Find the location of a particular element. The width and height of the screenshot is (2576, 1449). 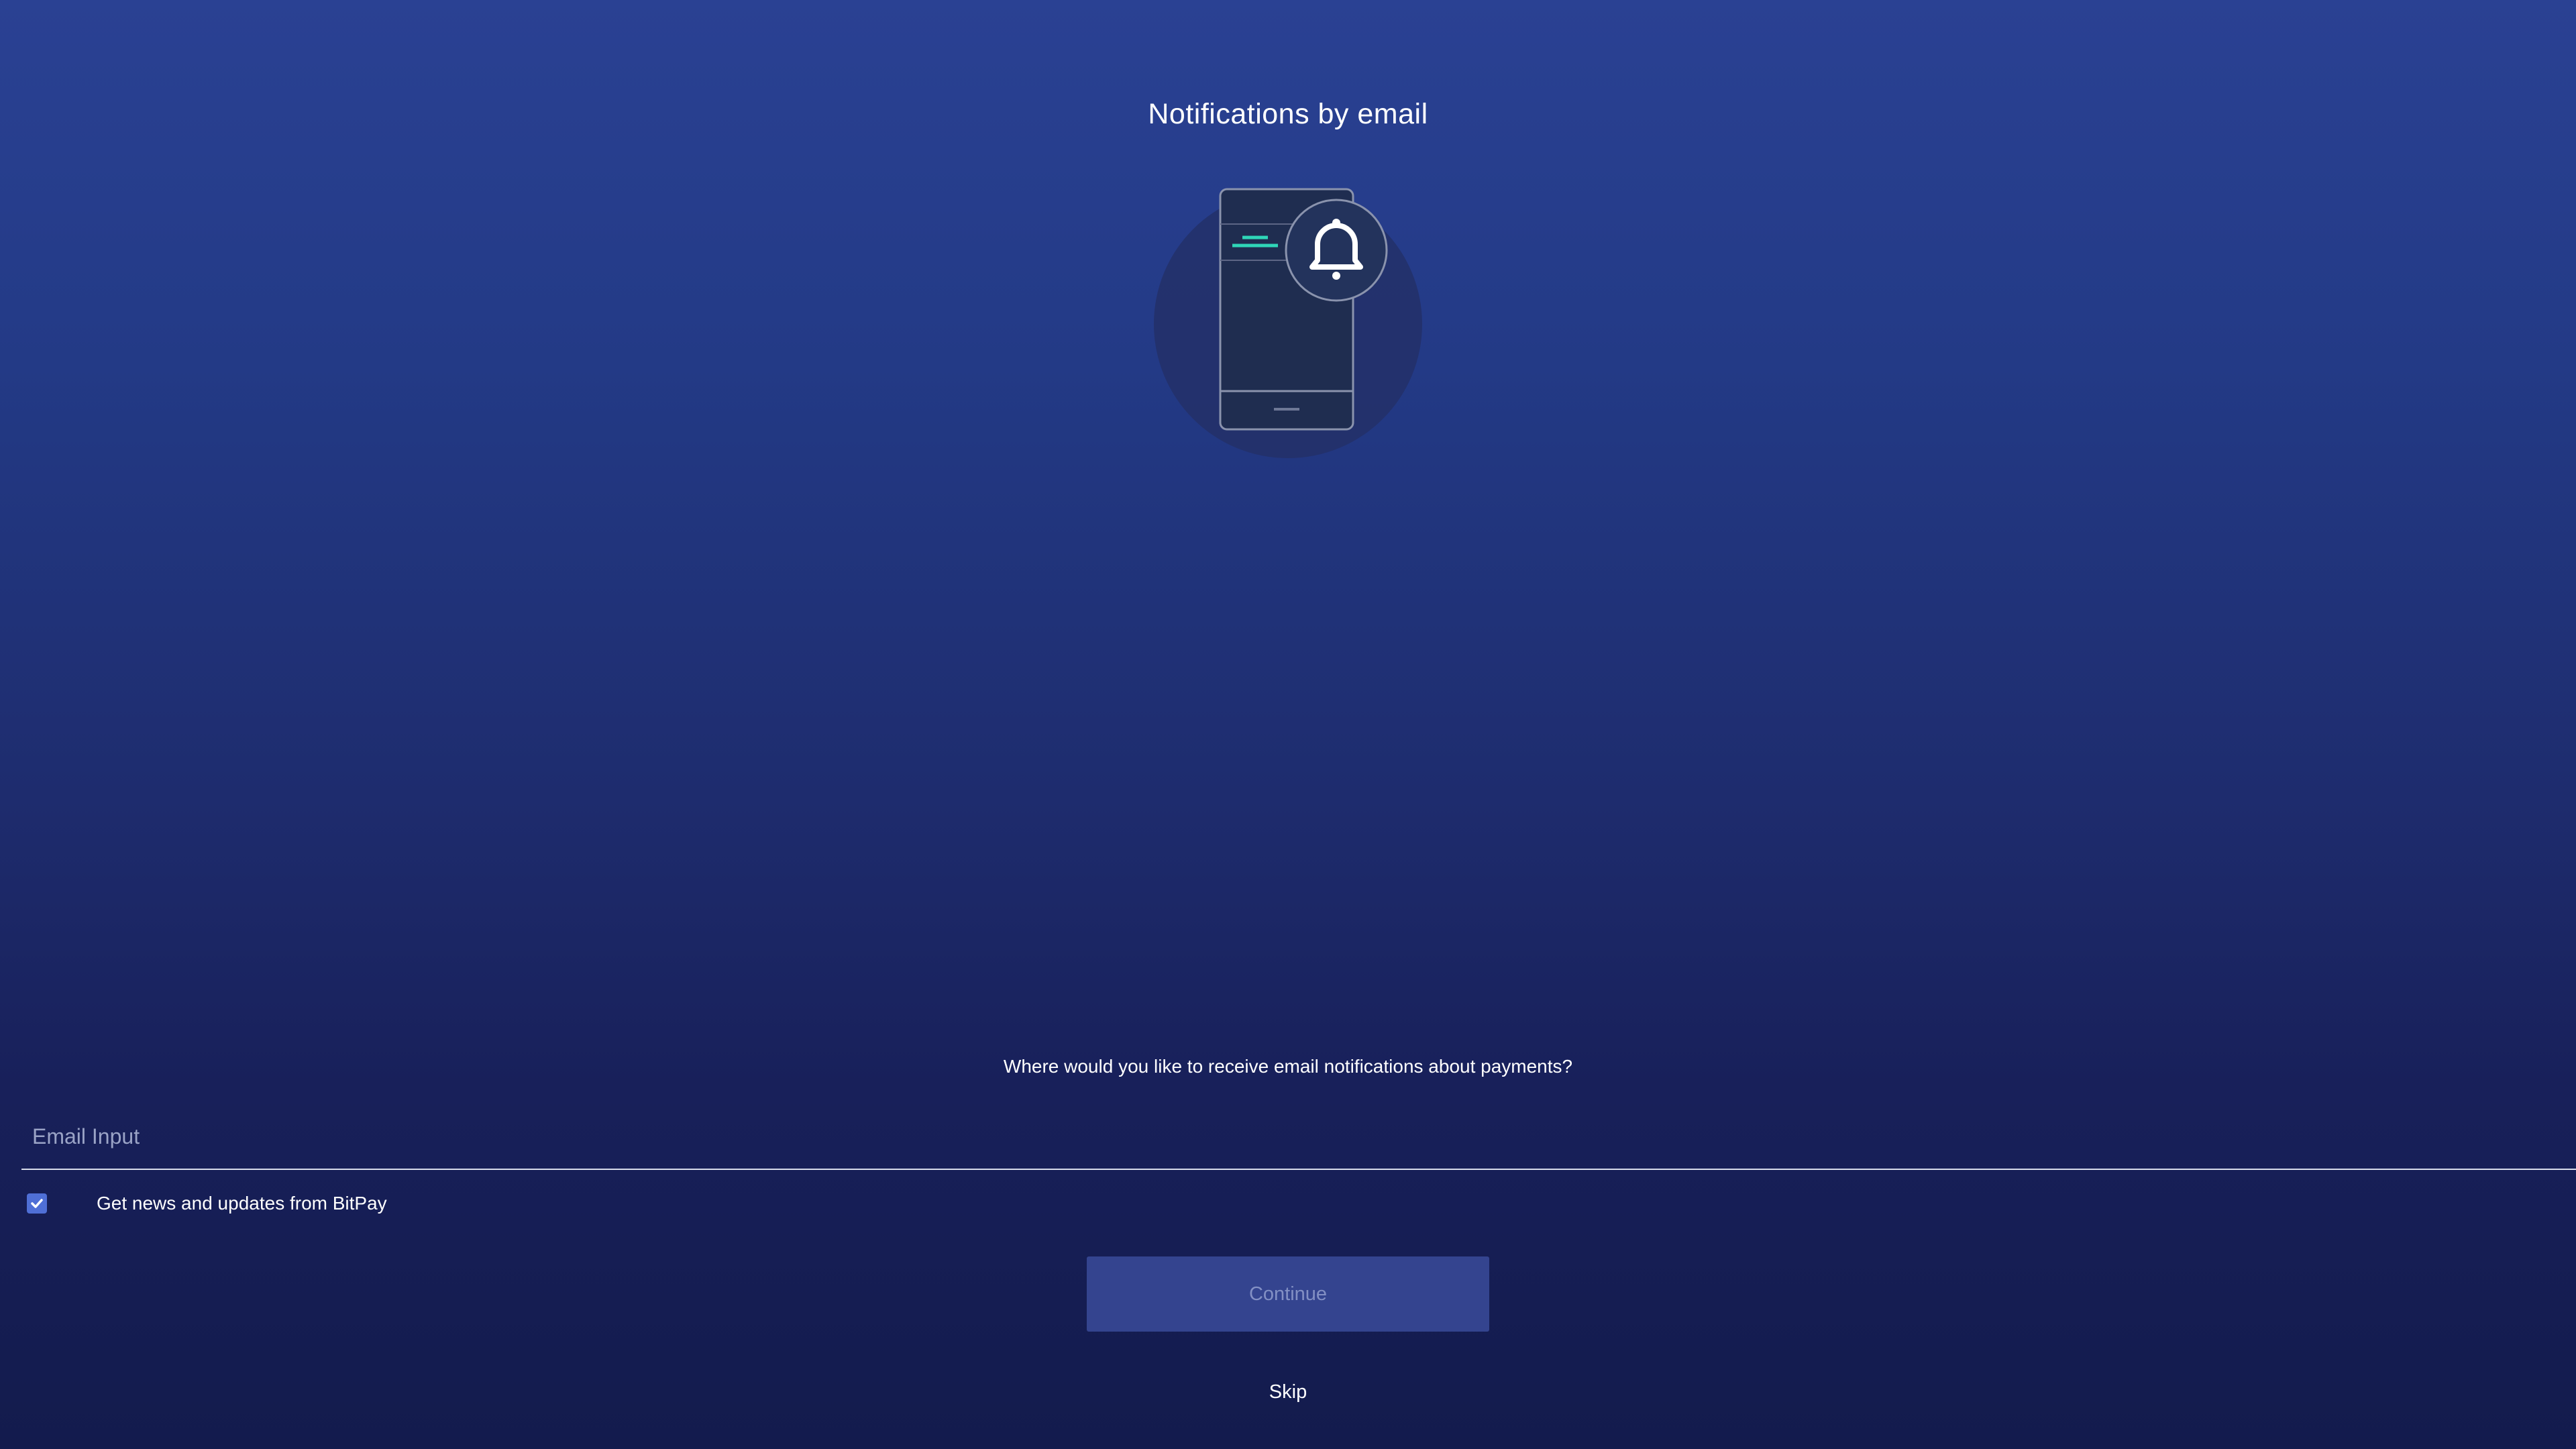

bell-icon is located at coordinates (1336, 250).